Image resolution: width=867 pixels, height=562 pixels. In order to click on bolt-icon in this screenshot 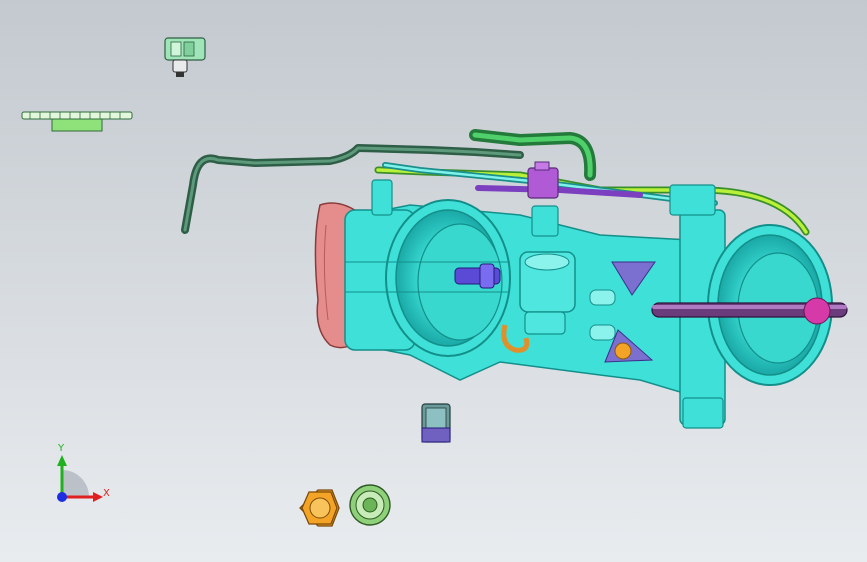, I will do `click(477, 276)`.